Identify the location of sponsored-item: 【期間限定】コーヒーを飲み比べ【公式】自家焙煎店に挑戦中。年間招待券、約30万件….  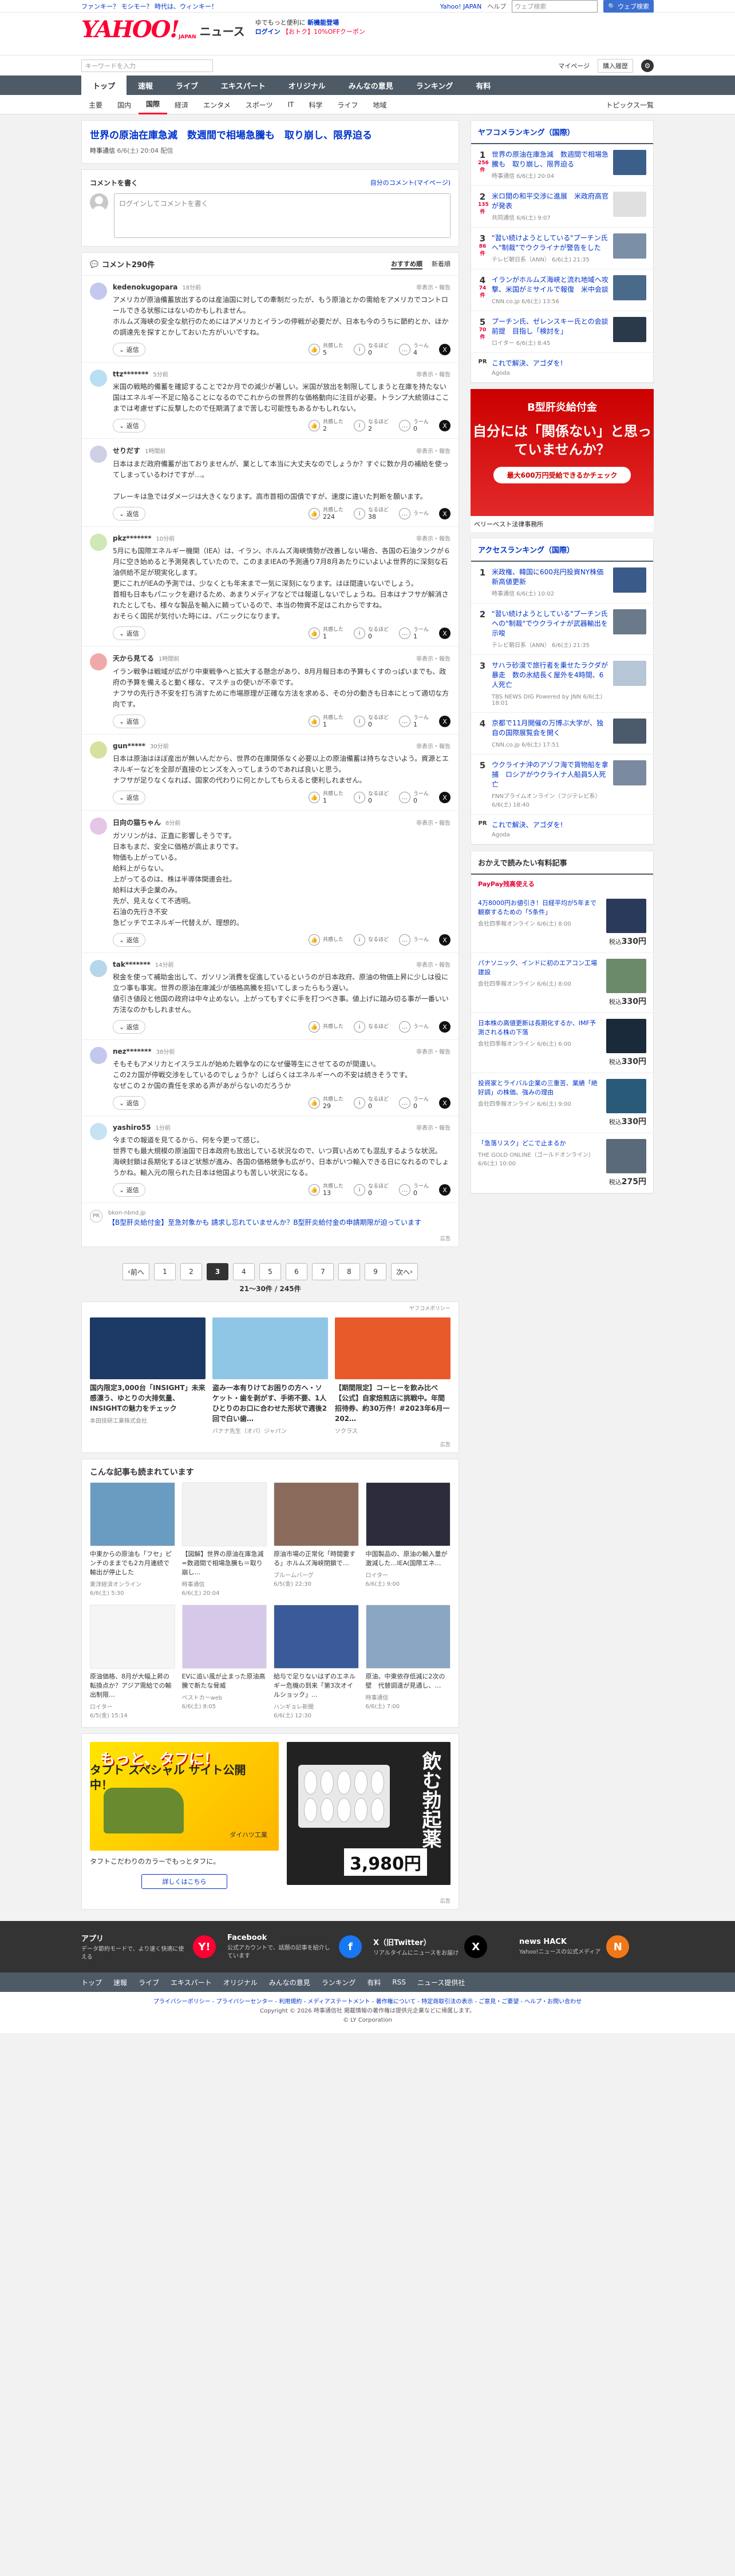
(393, 1376).